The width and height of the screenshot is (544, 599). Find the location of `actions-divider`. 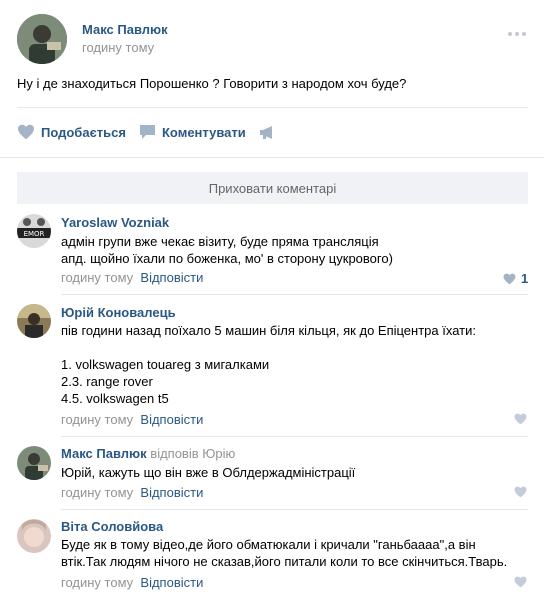

actions-divider is located at coordinates (272, 157).